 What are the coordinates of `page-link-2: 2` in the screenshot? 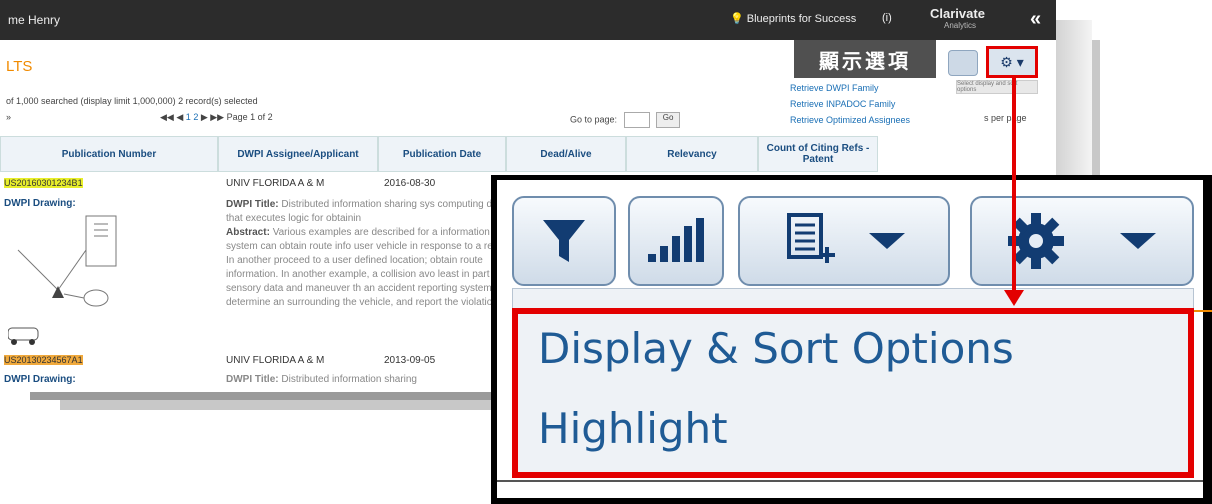 It's located at (195, 117).